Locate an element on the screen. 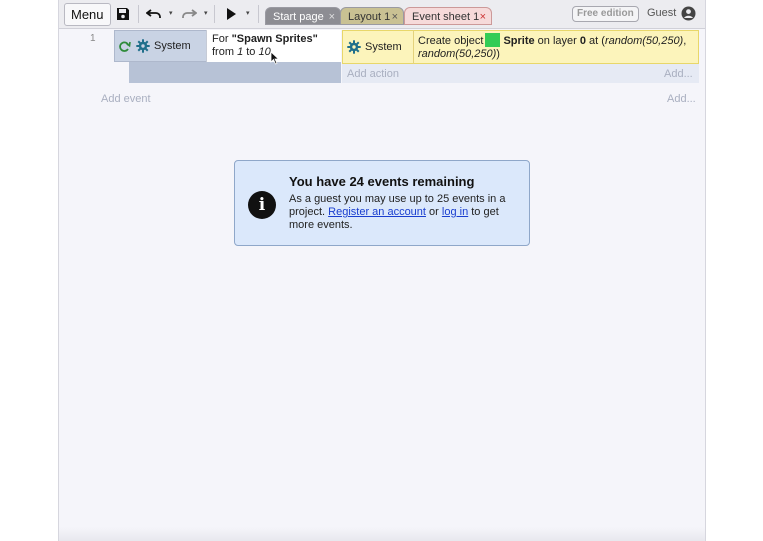  save-icon is located at coordinates (123, 14).